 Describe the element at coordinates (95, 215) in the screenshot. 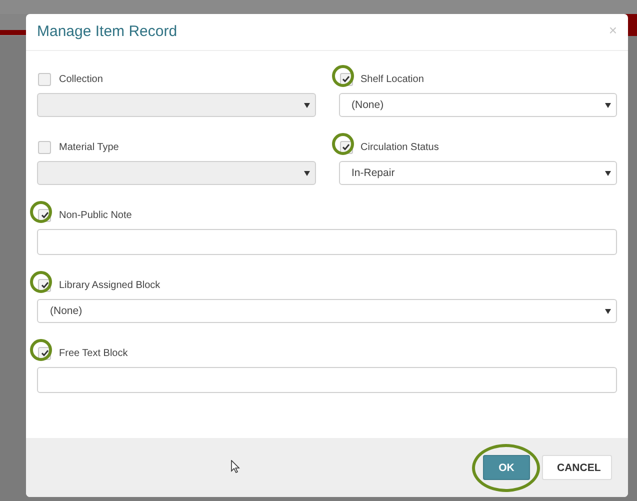

I see `field-label: Non-Public Note` at that location.